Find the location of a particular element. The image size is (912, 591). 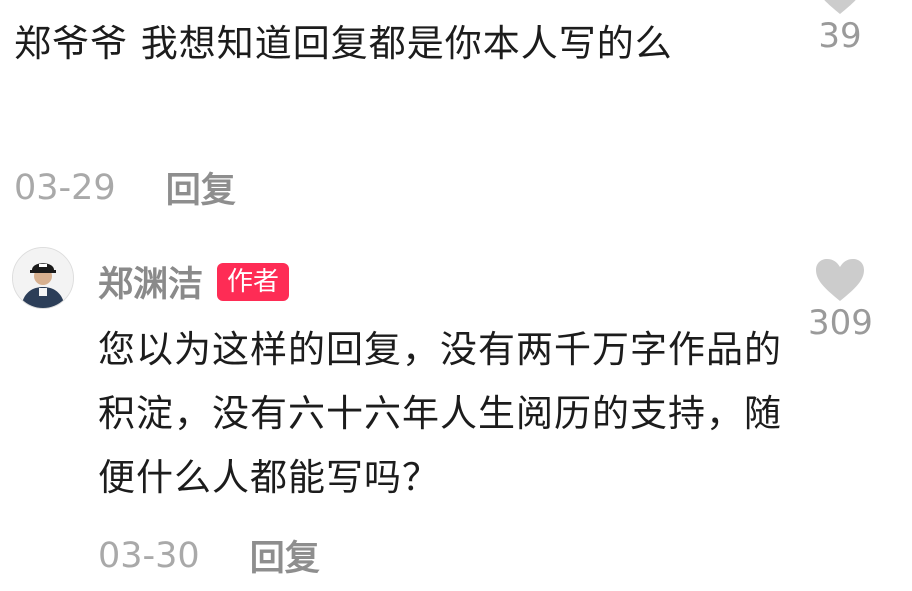

author-reply-reply-button: 回复 is located at coordinates (285, 555).